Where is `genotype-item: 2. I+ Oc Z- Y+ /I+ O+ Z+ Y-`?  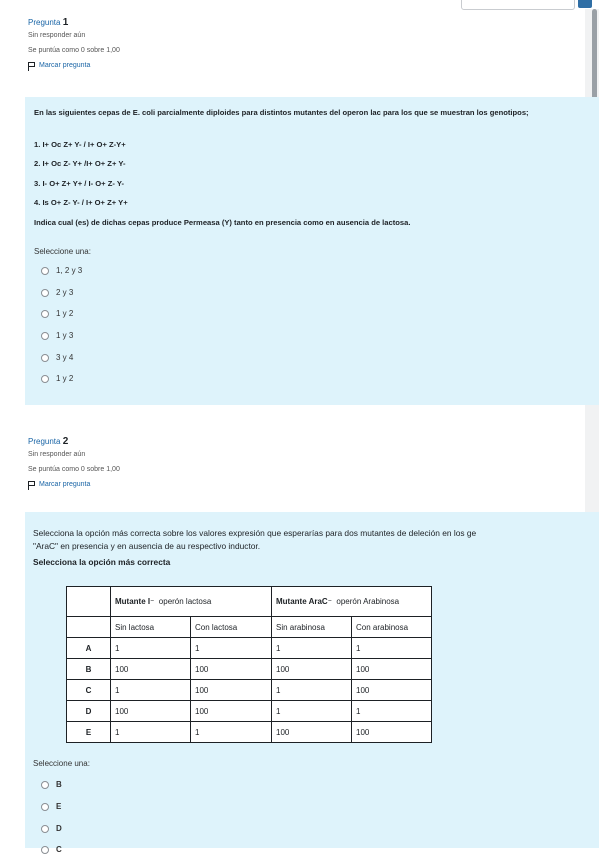
genotype-item: 2. I+ Oc Z- Y+ /I+ O+ Z+ Y- is located at coordinates (80, 163).